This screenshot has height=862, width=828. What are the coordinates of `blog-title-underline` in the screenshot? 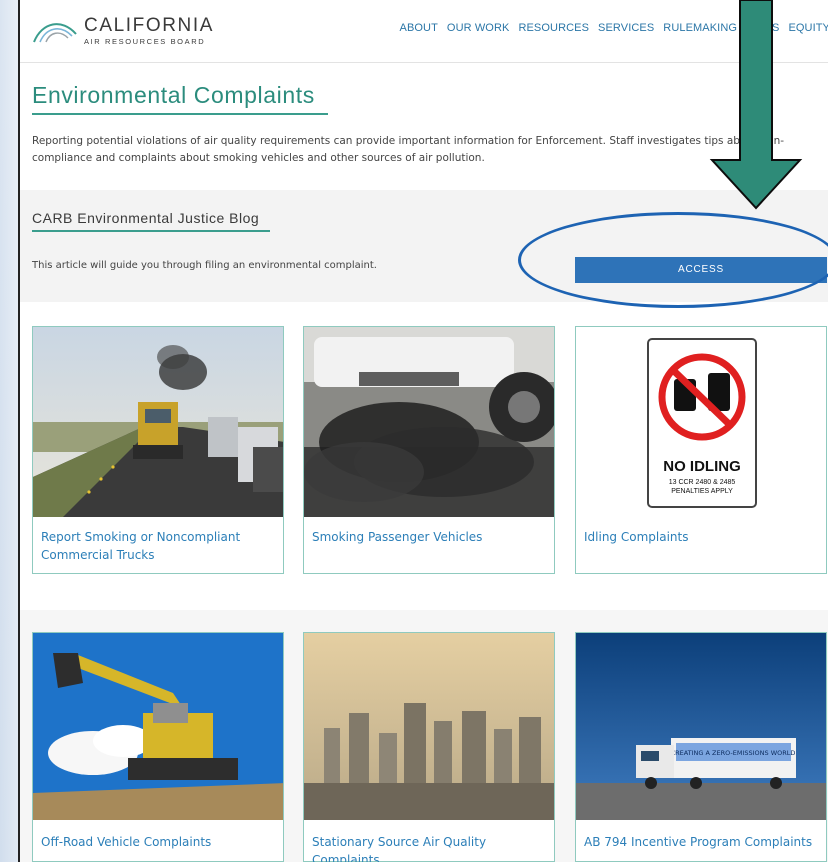 It's located at (151, 231).